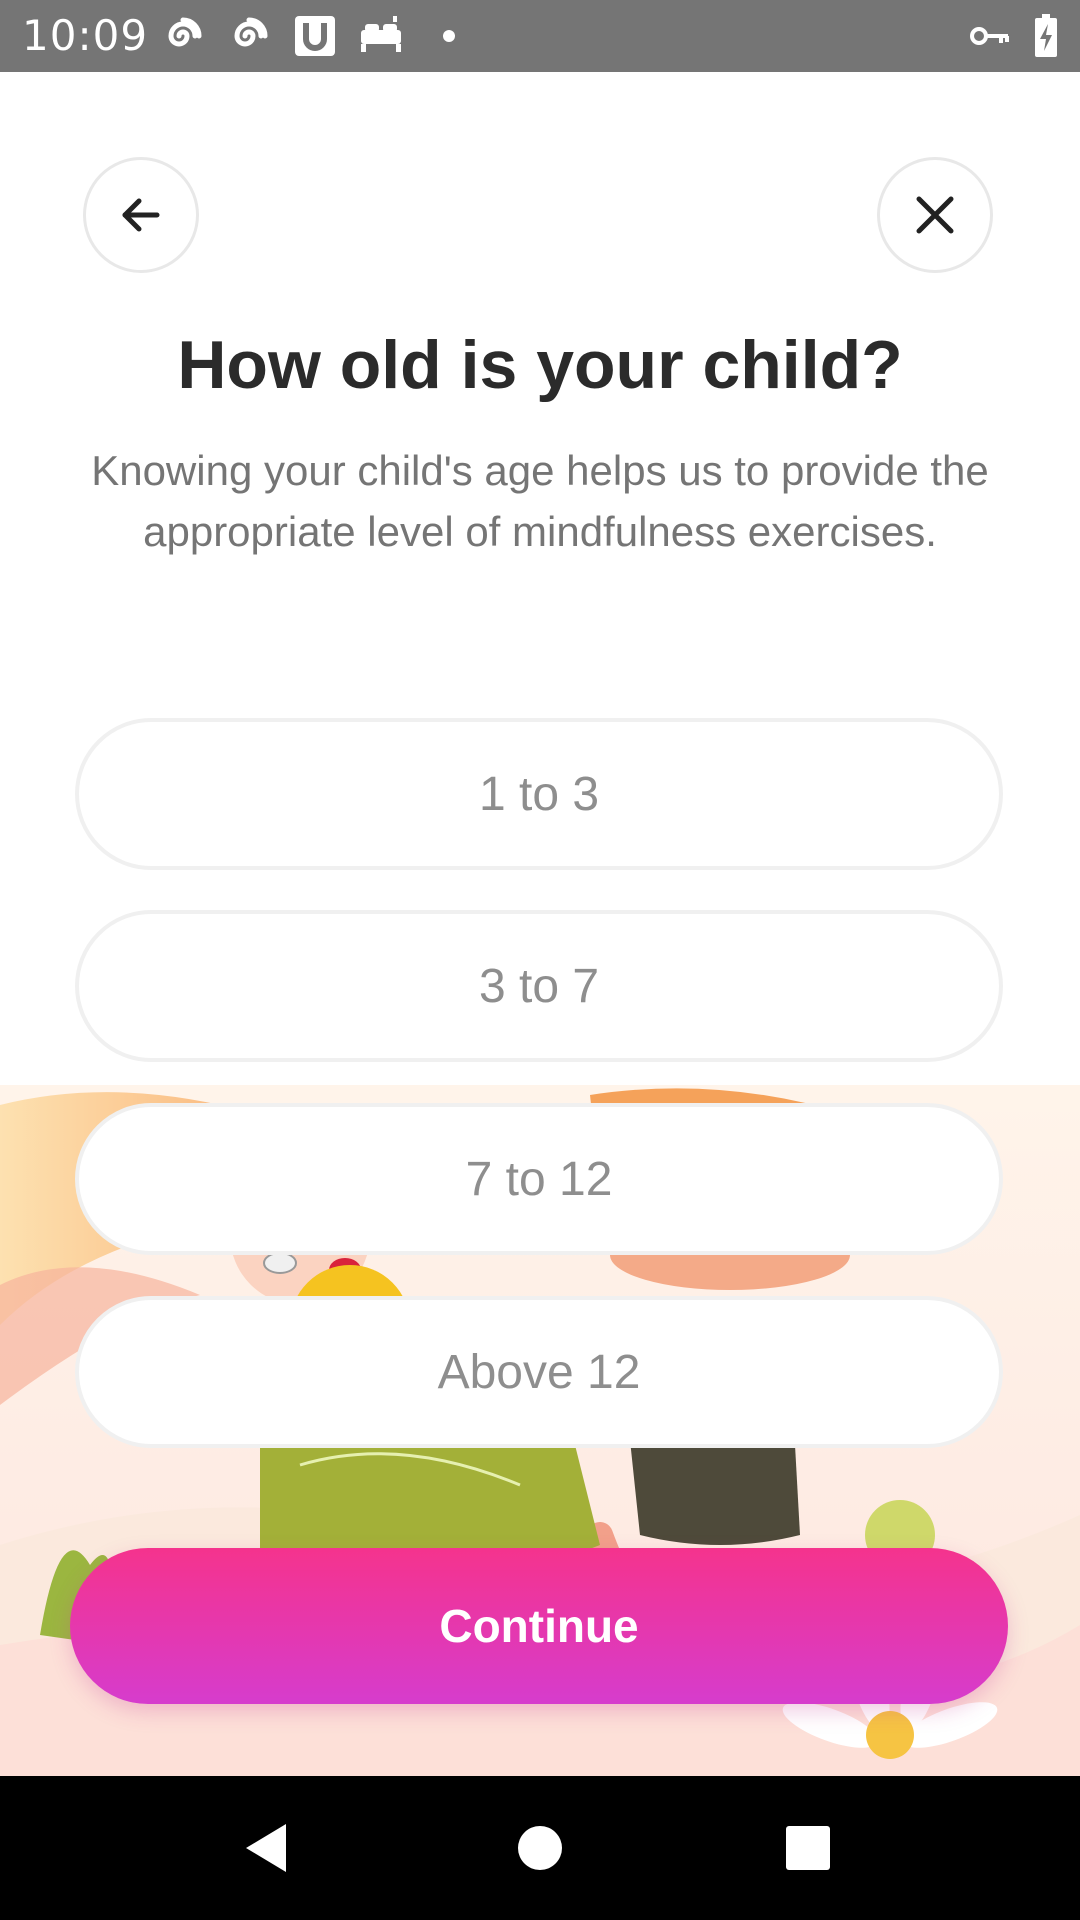 This screenshot has height=1920, width=1080. What do you see at coordinates (539, 986) in the screenshot?
I see `age-option-3-to-7: 3 to 7` at bounding box center [539, 986].